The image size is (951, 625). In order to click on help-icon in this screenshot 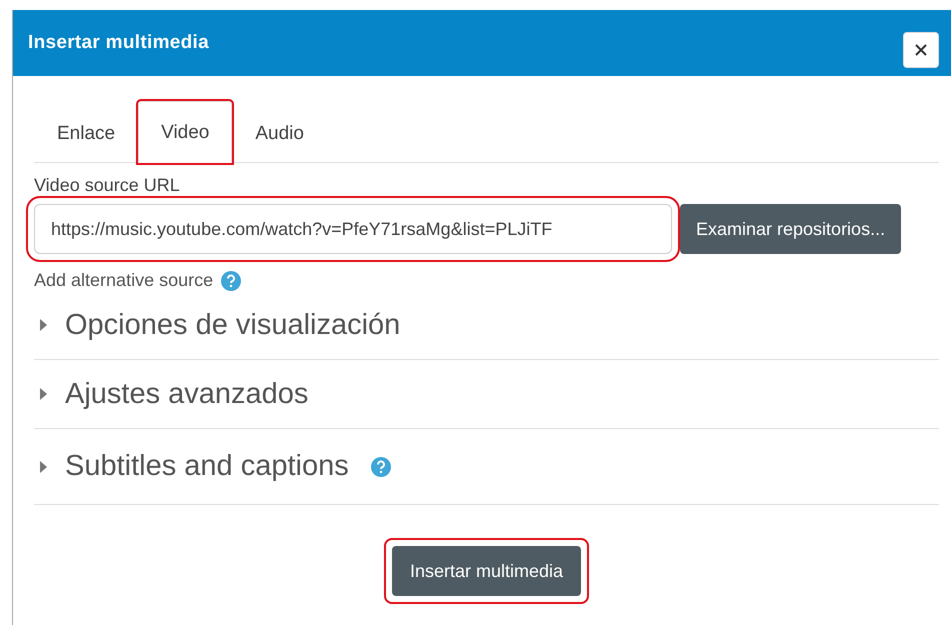, I will do `click(231, 280)`.